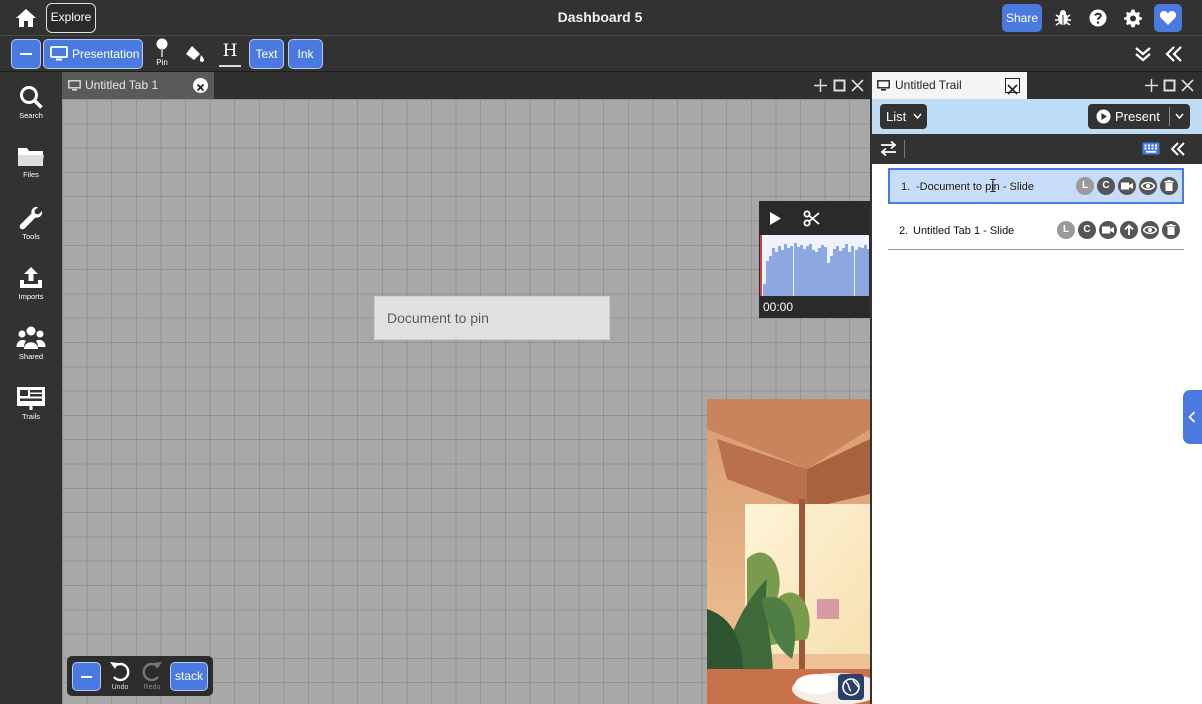 The image size is (1202, 704). I want to click on trail-slide: 1. -Document to pin - Slide L C, so click(1036, 186).